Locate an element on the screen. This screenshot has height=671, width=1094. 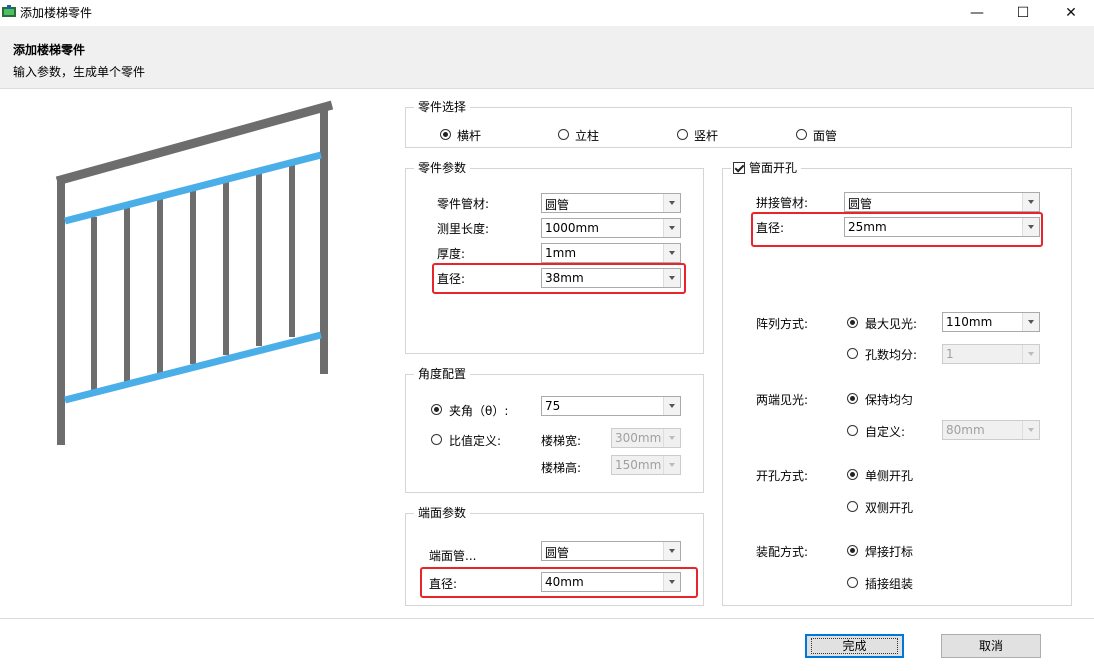
end-diameter-value: 40mm is located at coordinates (564, 582).